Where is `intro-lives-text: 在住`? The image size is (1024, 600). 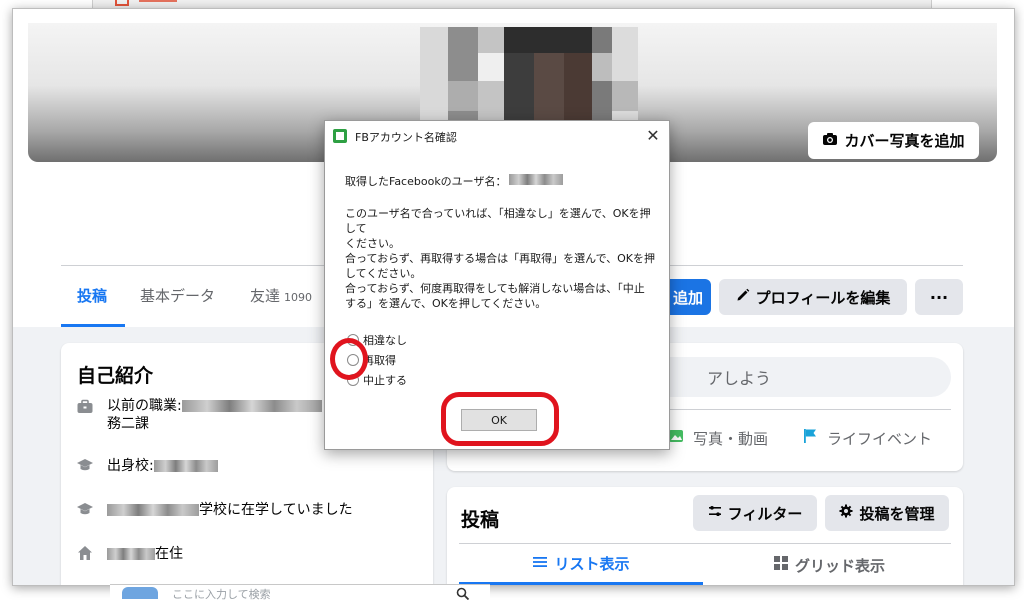
intro-lives-text: 在住 is located at coordinates (145, 553).